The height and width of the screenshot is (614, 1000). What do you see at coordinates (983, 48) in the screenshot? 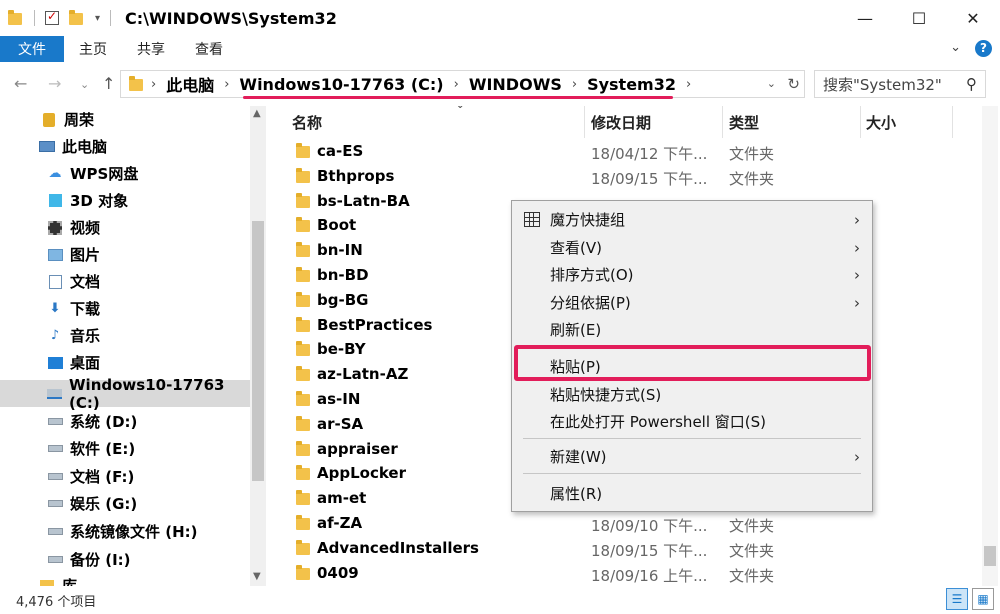
I see `help-icon: ?` at bounding box center [983, 48].